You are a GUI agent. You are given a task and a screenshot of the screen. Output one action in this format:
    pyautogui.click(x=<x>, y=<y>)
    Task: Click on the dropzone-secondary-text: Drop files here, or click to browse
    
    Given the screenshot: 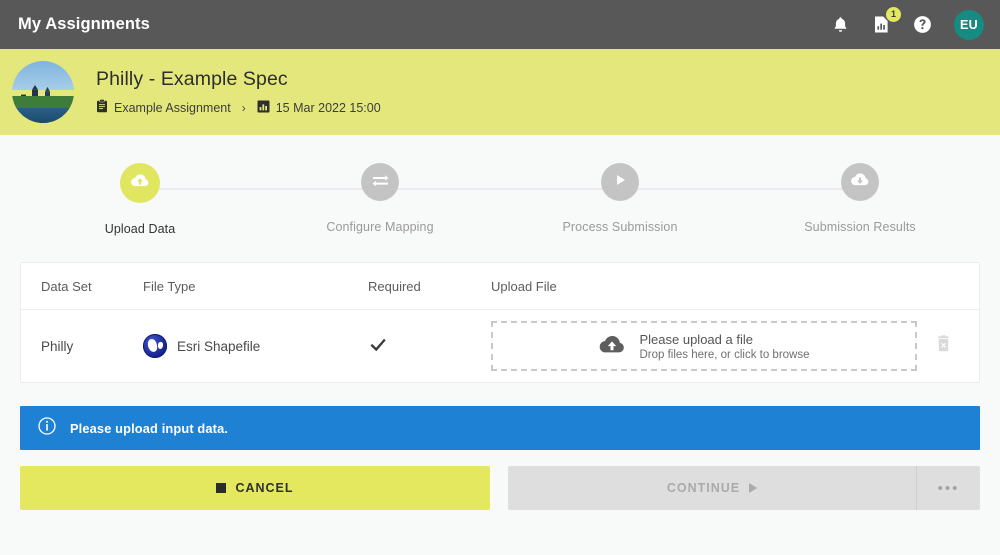 What is the action you would take?
    pyautogui.click(x=724, y=354)
    